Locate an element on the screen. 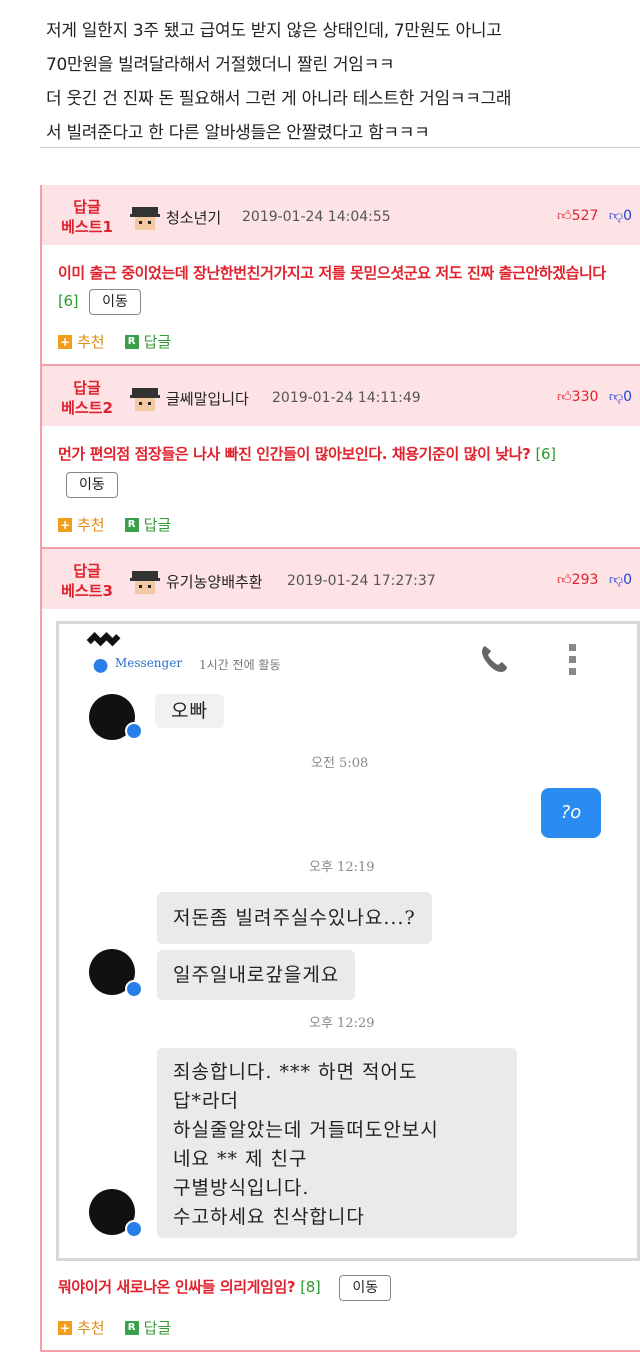 The width and height of the screenshot is (640, 1368). upvote-count: 330 is located at coordinates (585, 397).